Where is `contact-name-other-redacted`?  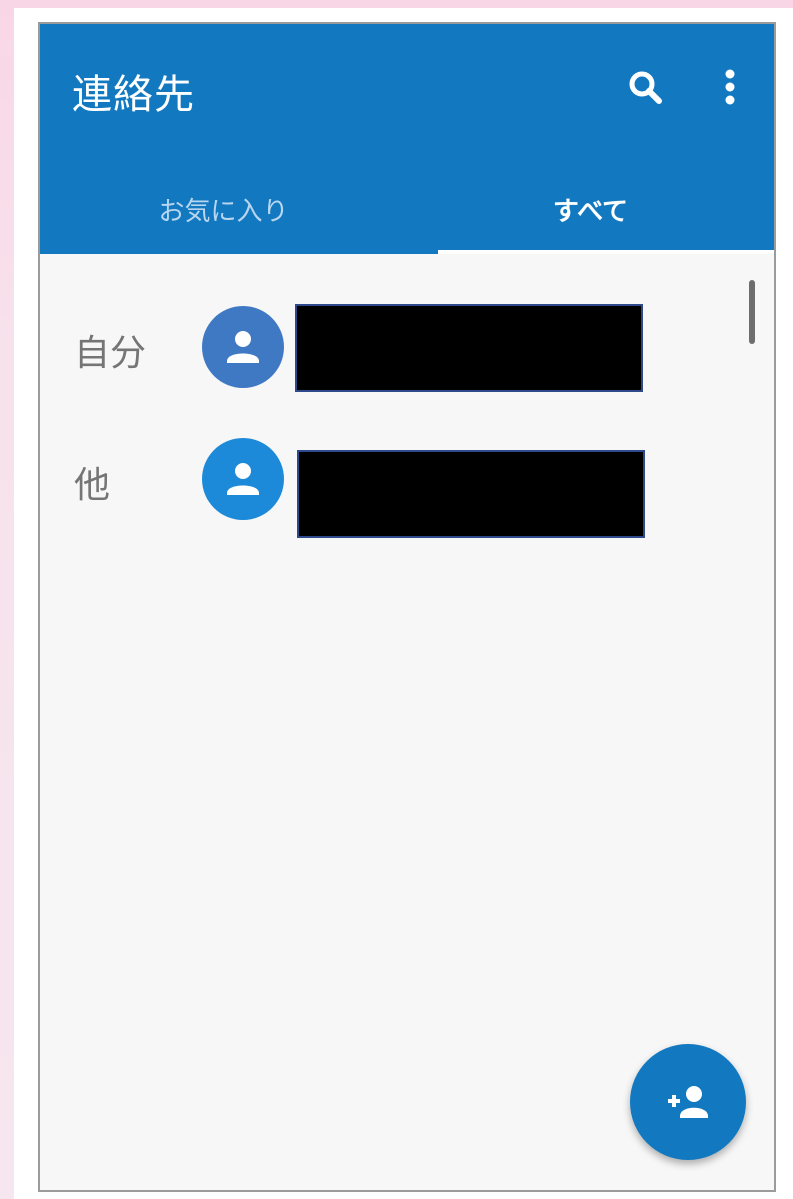 contact-name-other-redacted is located at coordinates (471, 494).